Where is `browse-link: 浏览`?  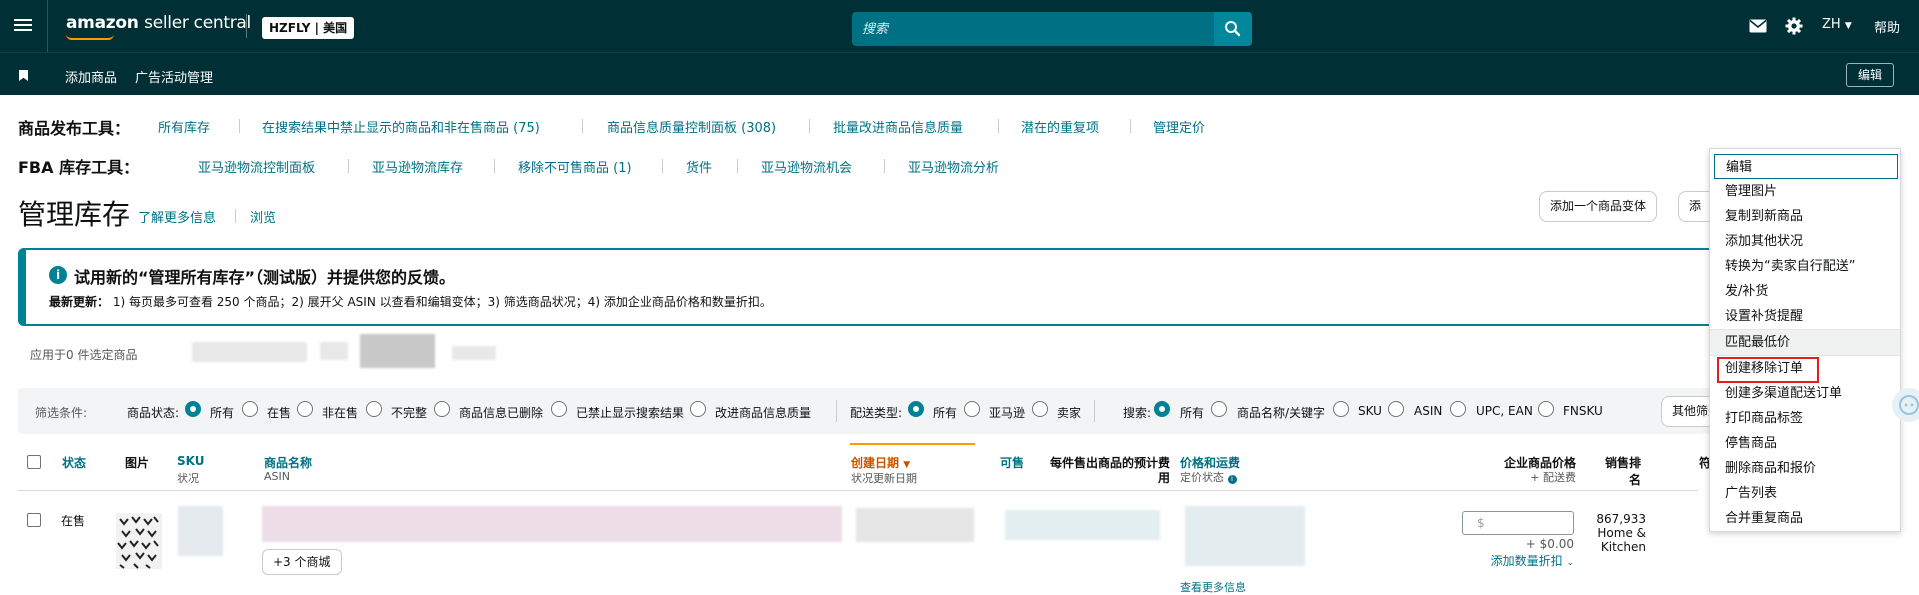
browse-link: 浏览 is located at coordinates (263, 216).